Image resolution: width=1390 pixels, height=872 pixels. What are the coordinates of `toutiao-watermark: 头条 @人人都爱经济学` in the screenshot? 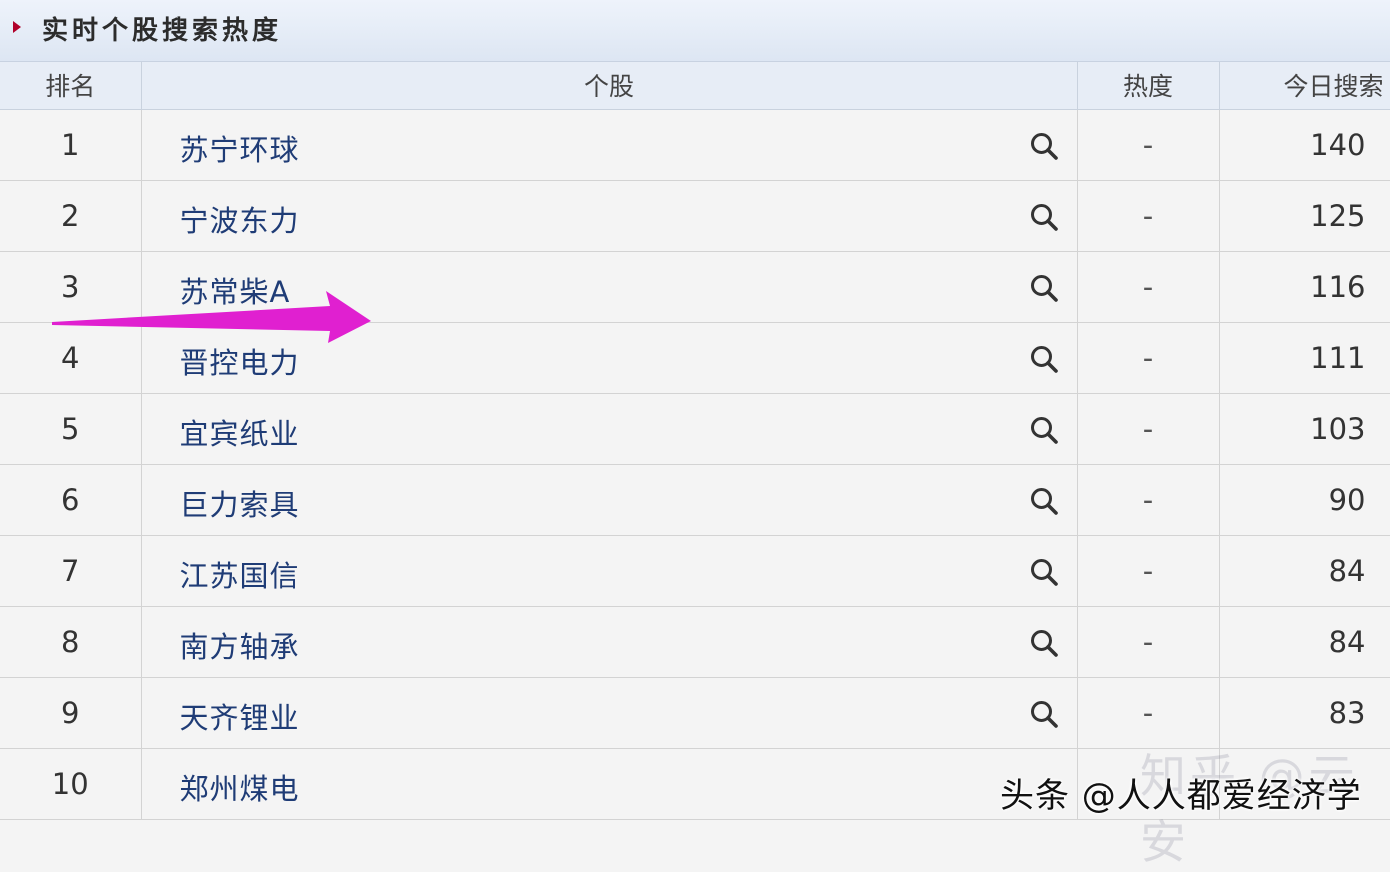 It's located at (1181, 796).